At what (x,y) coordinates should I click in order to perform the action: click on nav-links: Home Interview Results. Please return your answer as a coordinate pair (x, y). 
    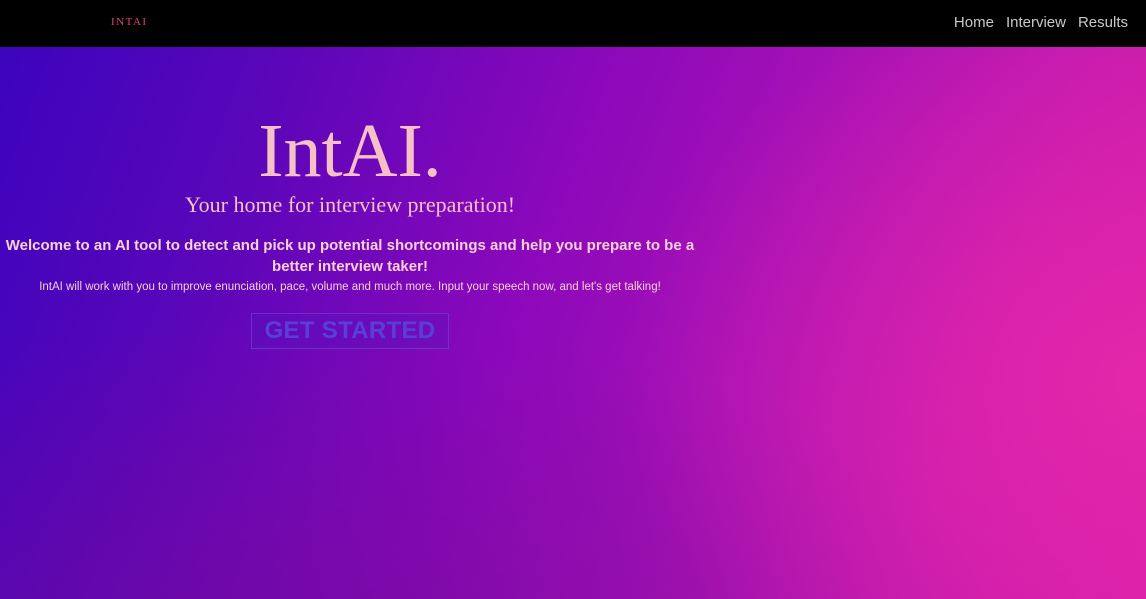
    Looking at the image, I should click on (1041, 22).